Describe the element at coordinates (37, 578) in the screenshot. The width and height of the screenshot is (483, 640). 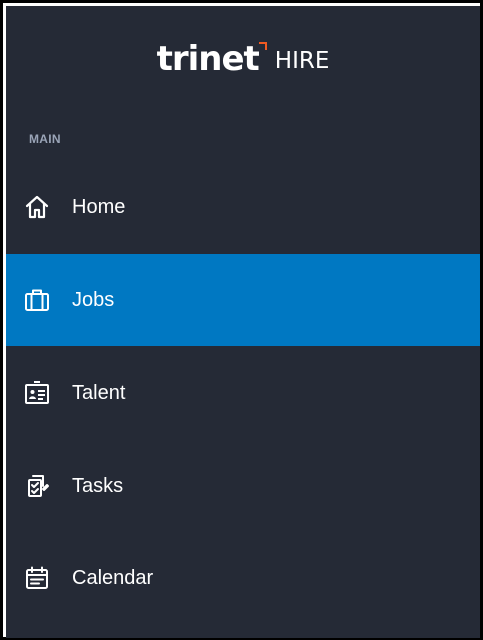
I see `calendar-icon` at that location.